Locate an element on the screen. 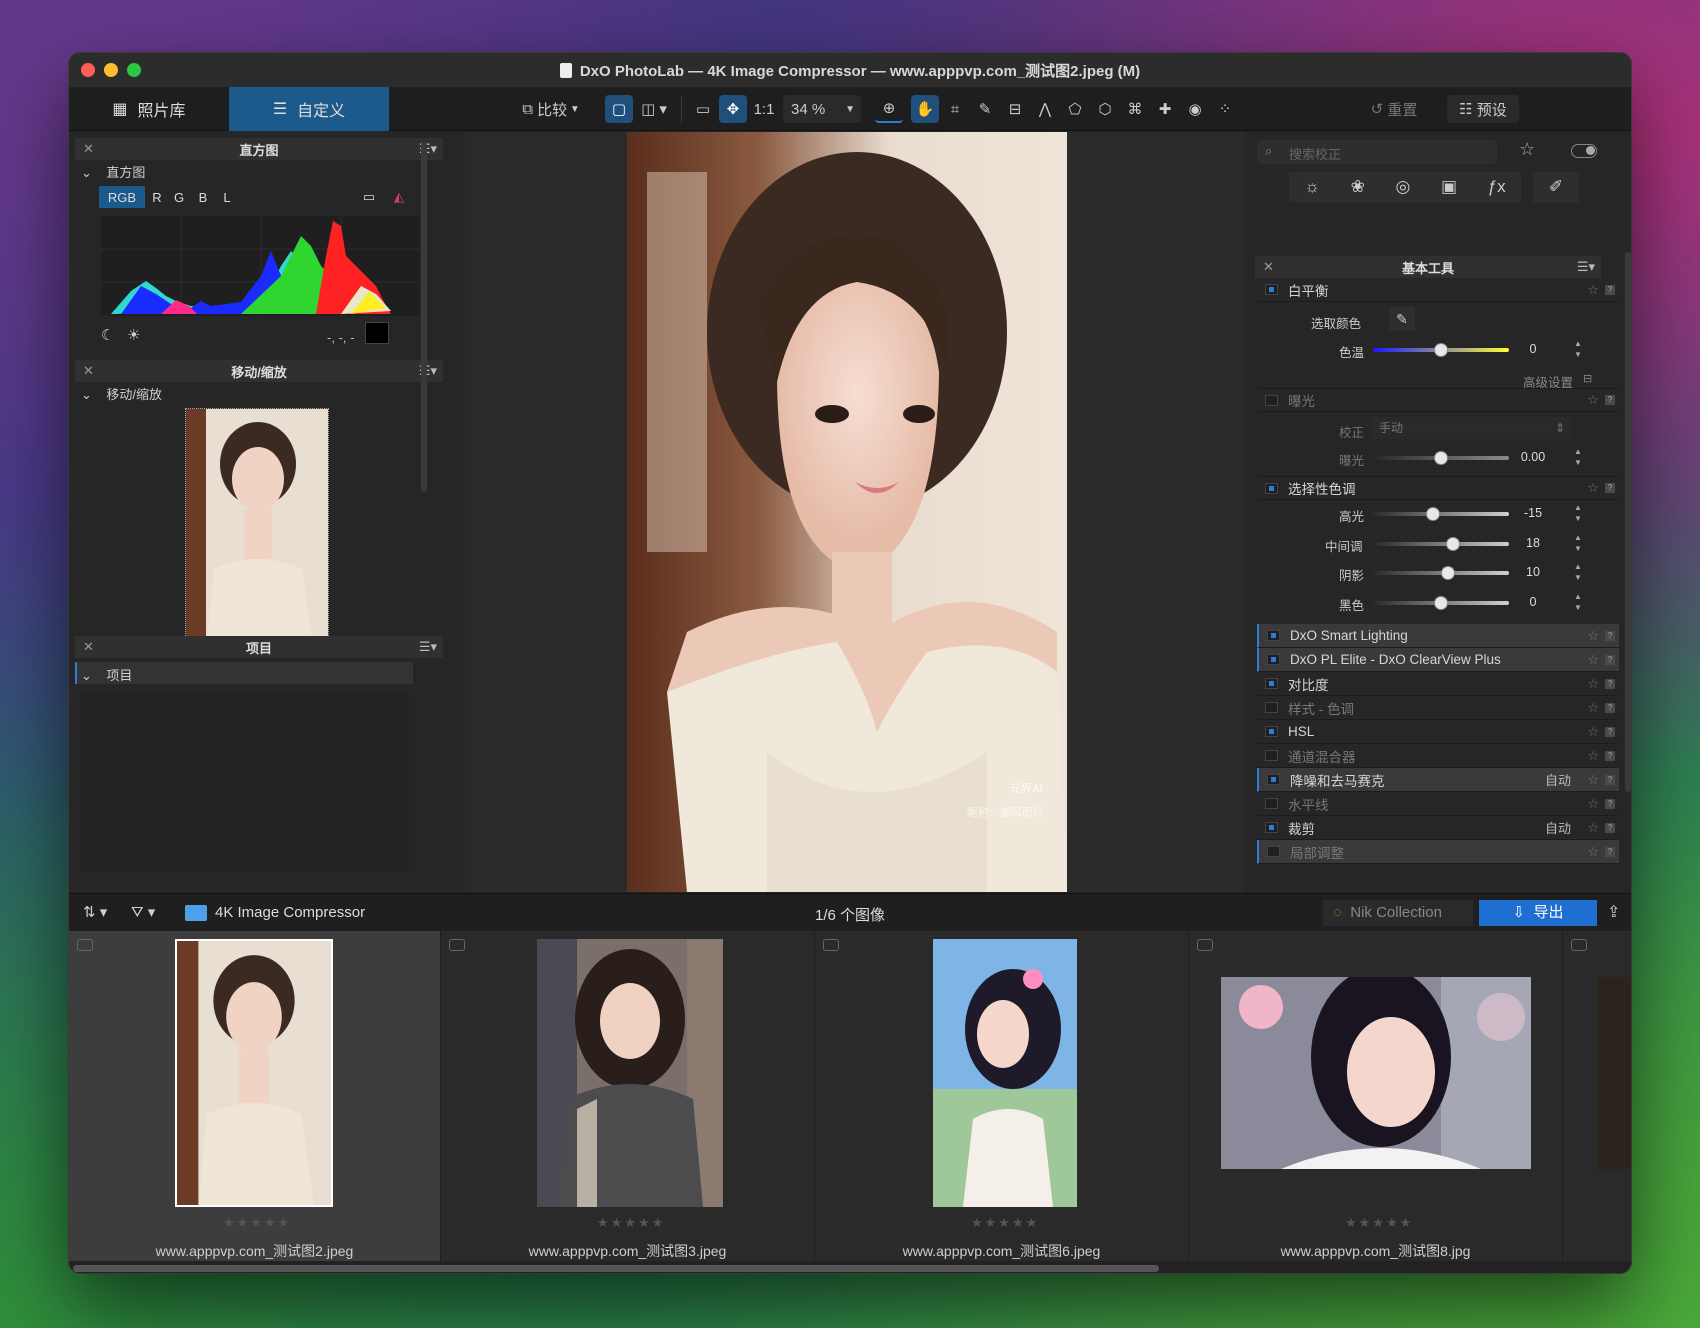  perspective-rect-button: ⬠ is located at coordinates (1075, 109).